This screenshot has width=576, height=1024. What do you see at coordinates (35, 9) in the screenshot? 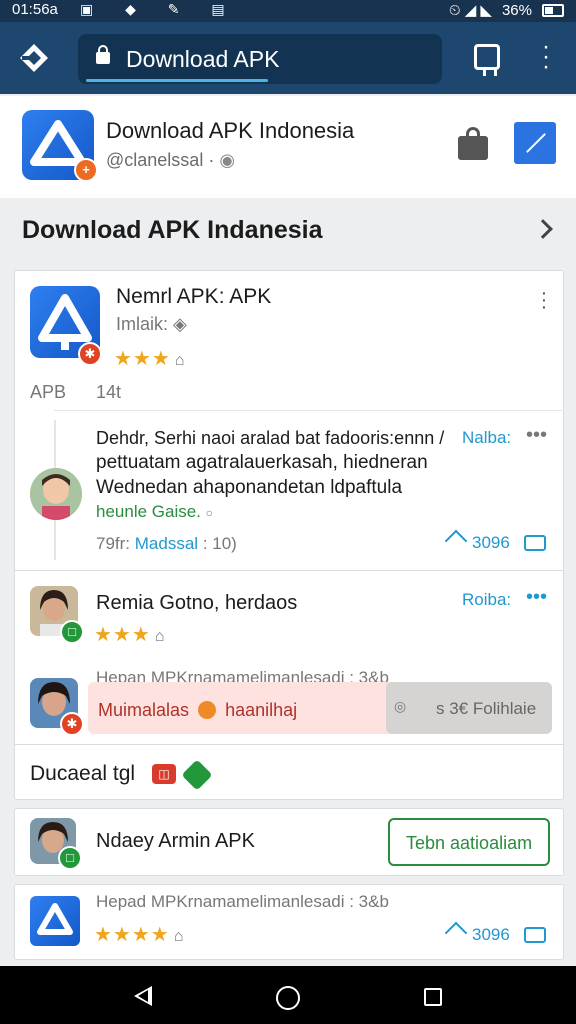
I see `status-time: 01:56a` at bounding box center [35, 9].